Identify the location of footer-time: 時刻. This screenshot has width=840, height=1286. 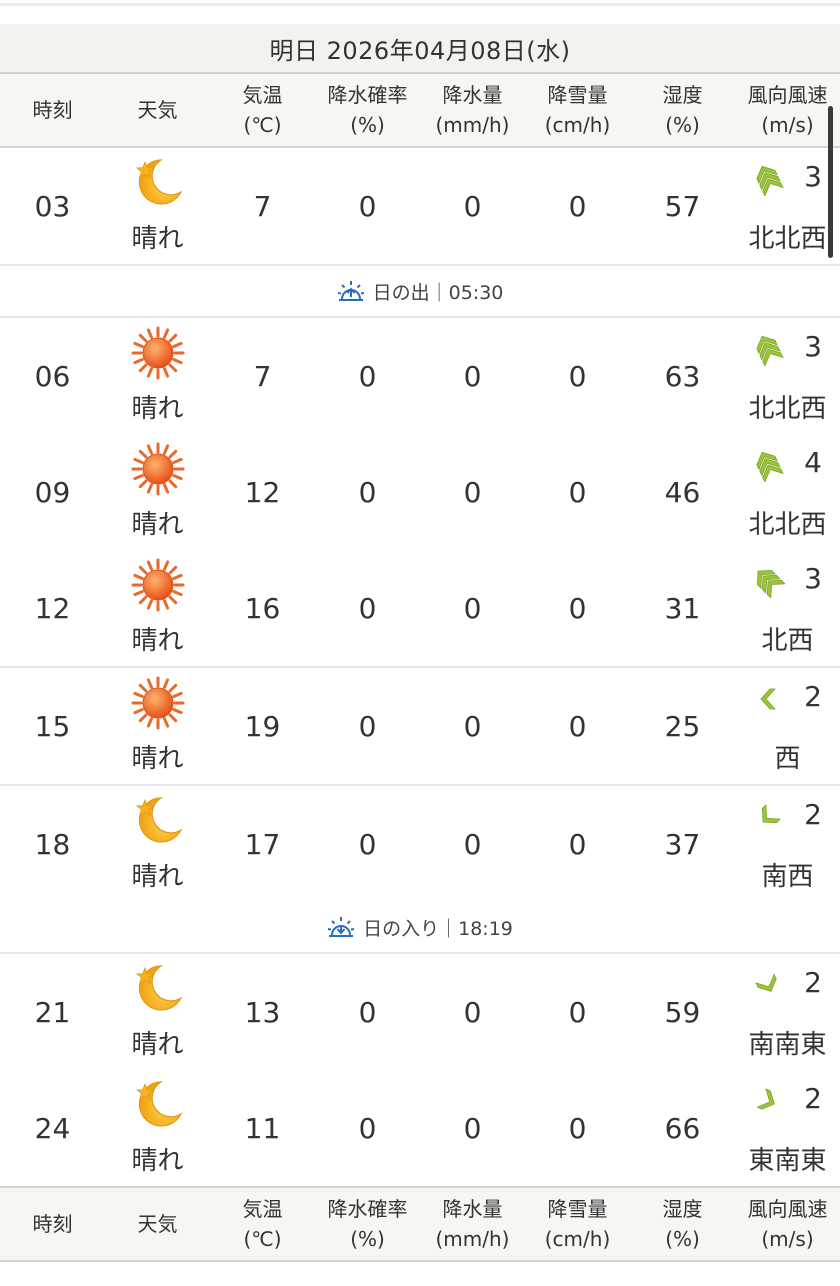
(52, 1224).